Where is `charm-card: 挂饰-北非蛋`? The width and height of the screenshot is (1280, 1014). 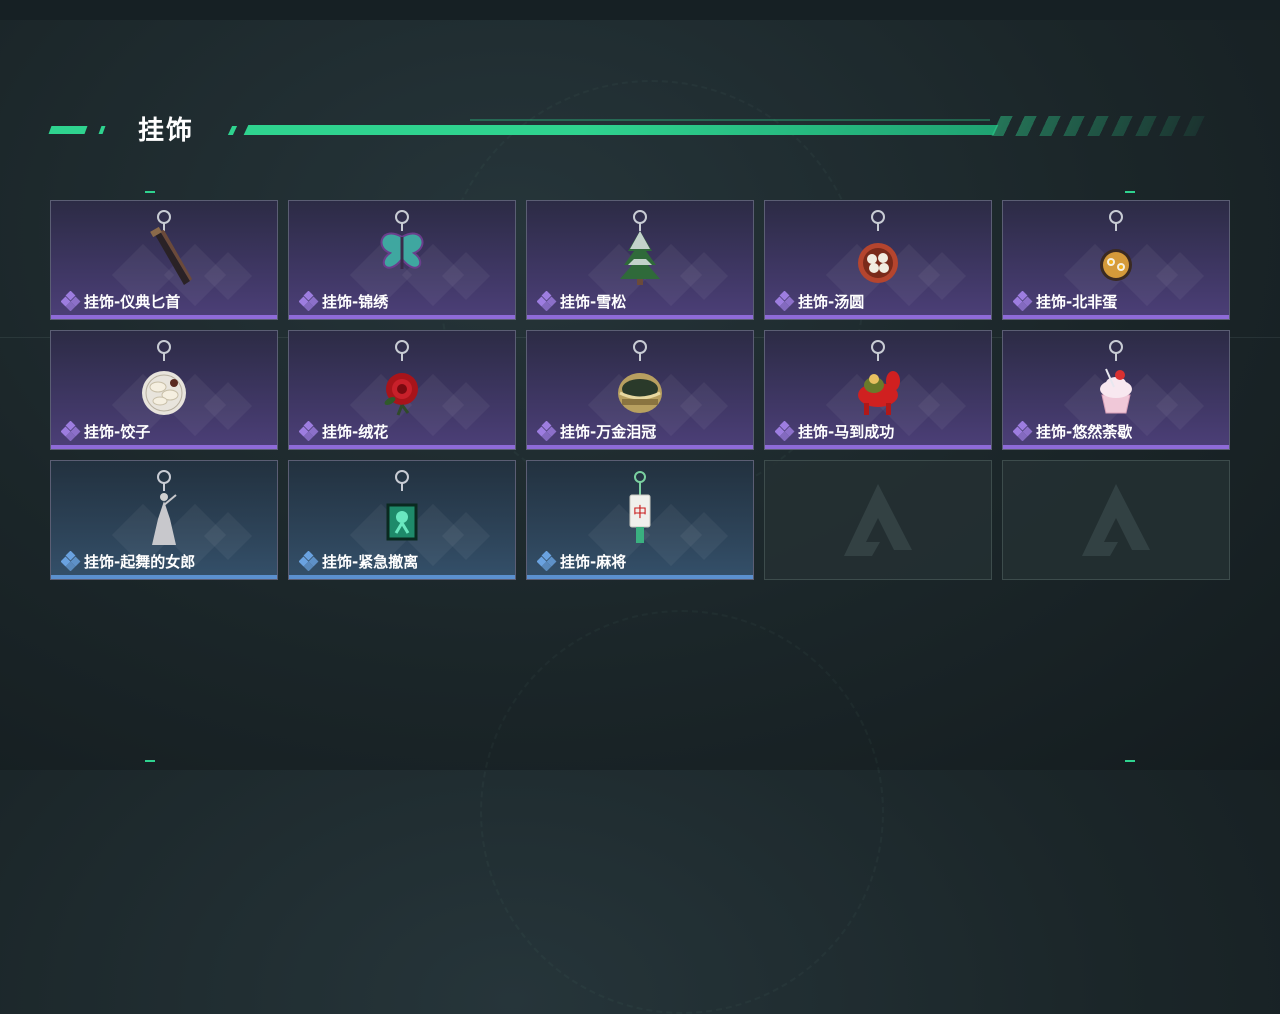
charm-card: 挂饰-北非蛋 is located at coordinates (1116, 260).